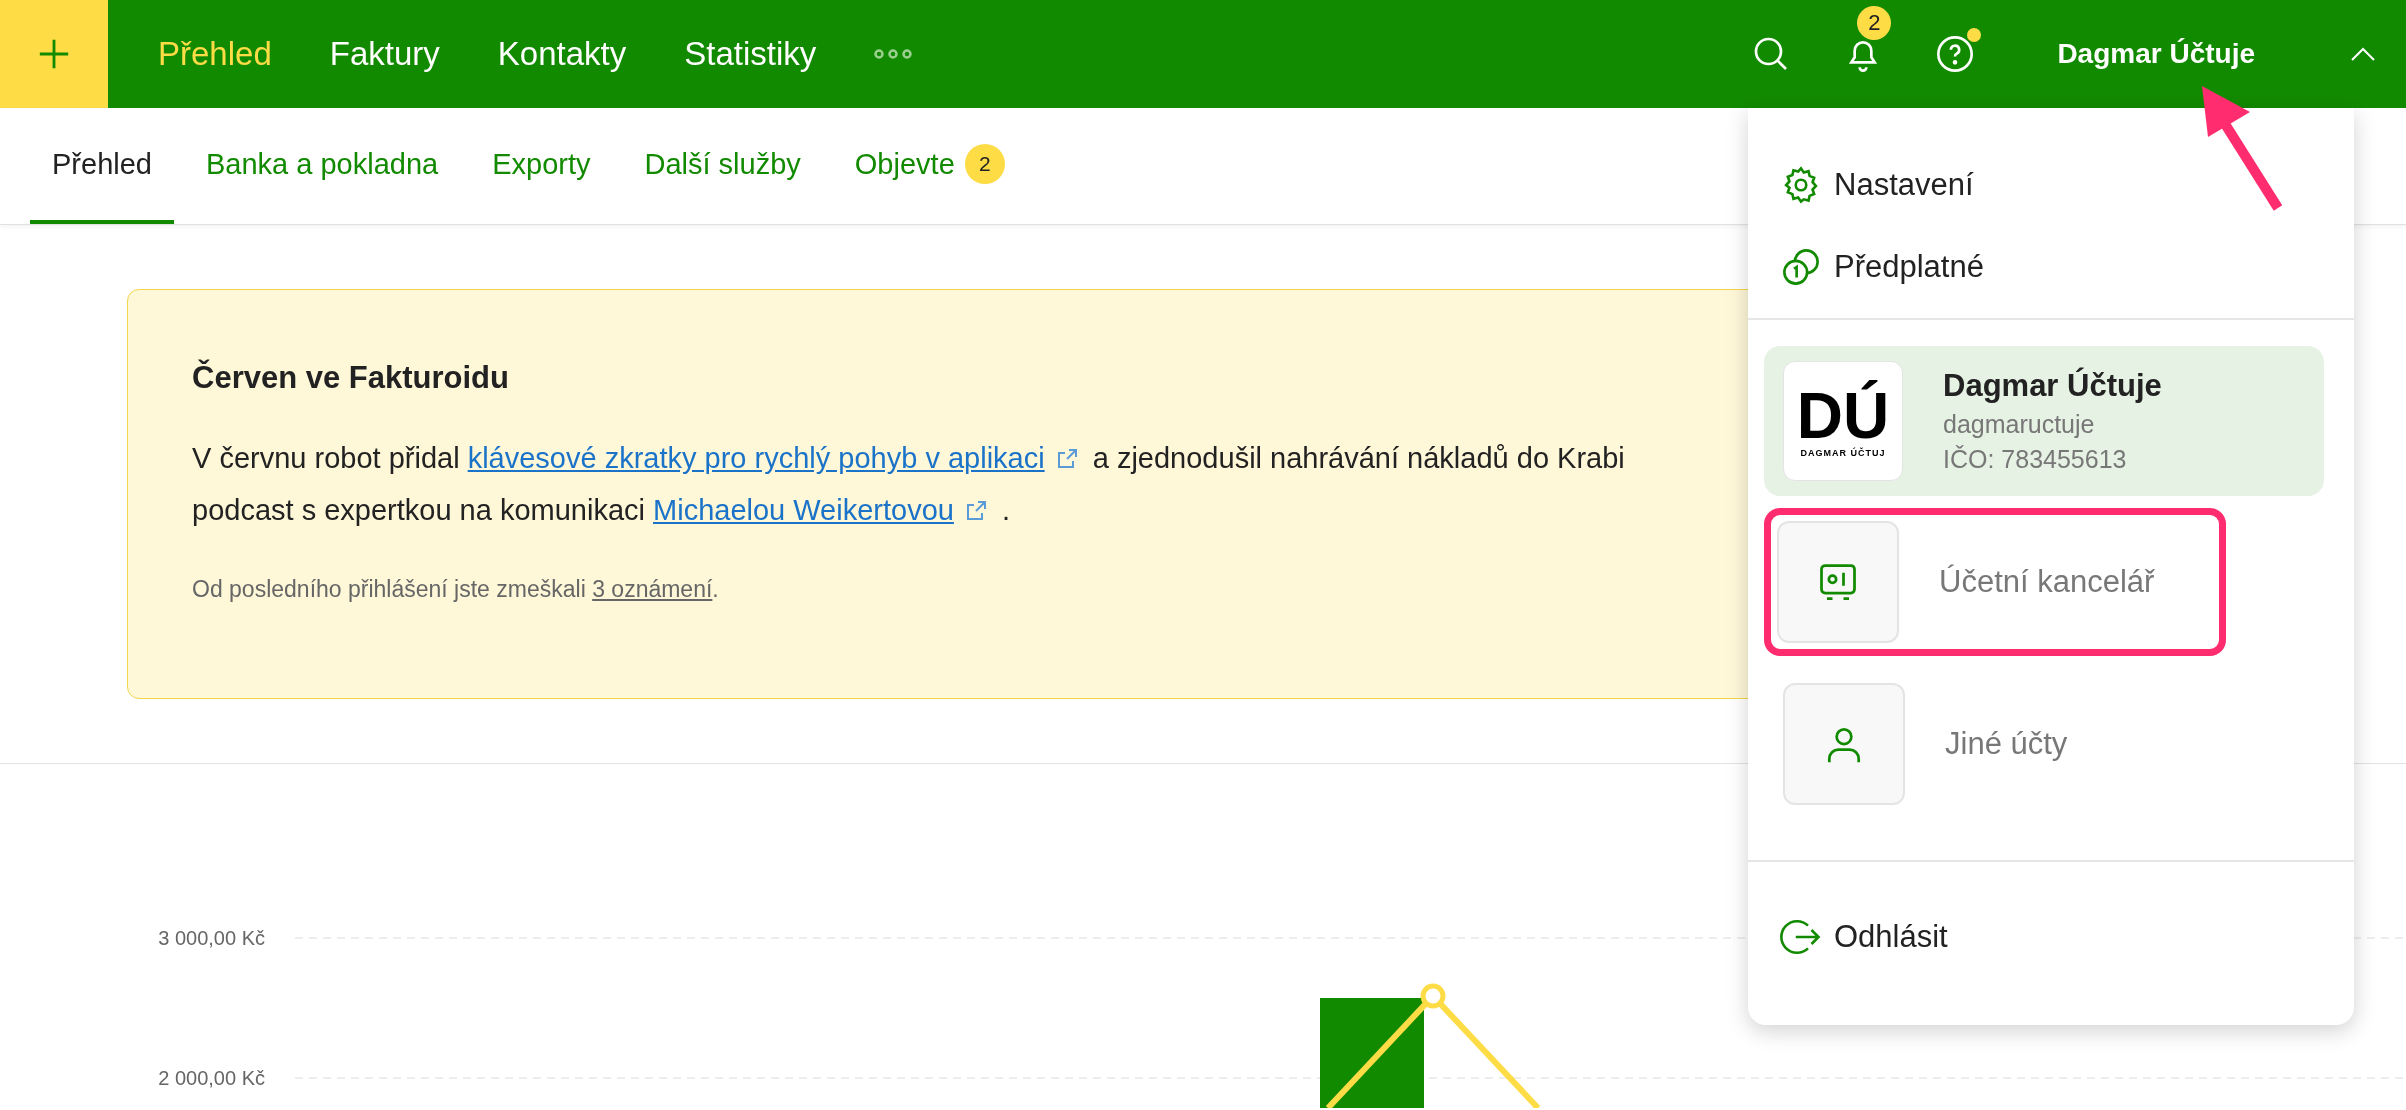  Describe the element at coordinates (1995, 582) in the screenshot. I see `account-item: Účetní kancelář` at that location.